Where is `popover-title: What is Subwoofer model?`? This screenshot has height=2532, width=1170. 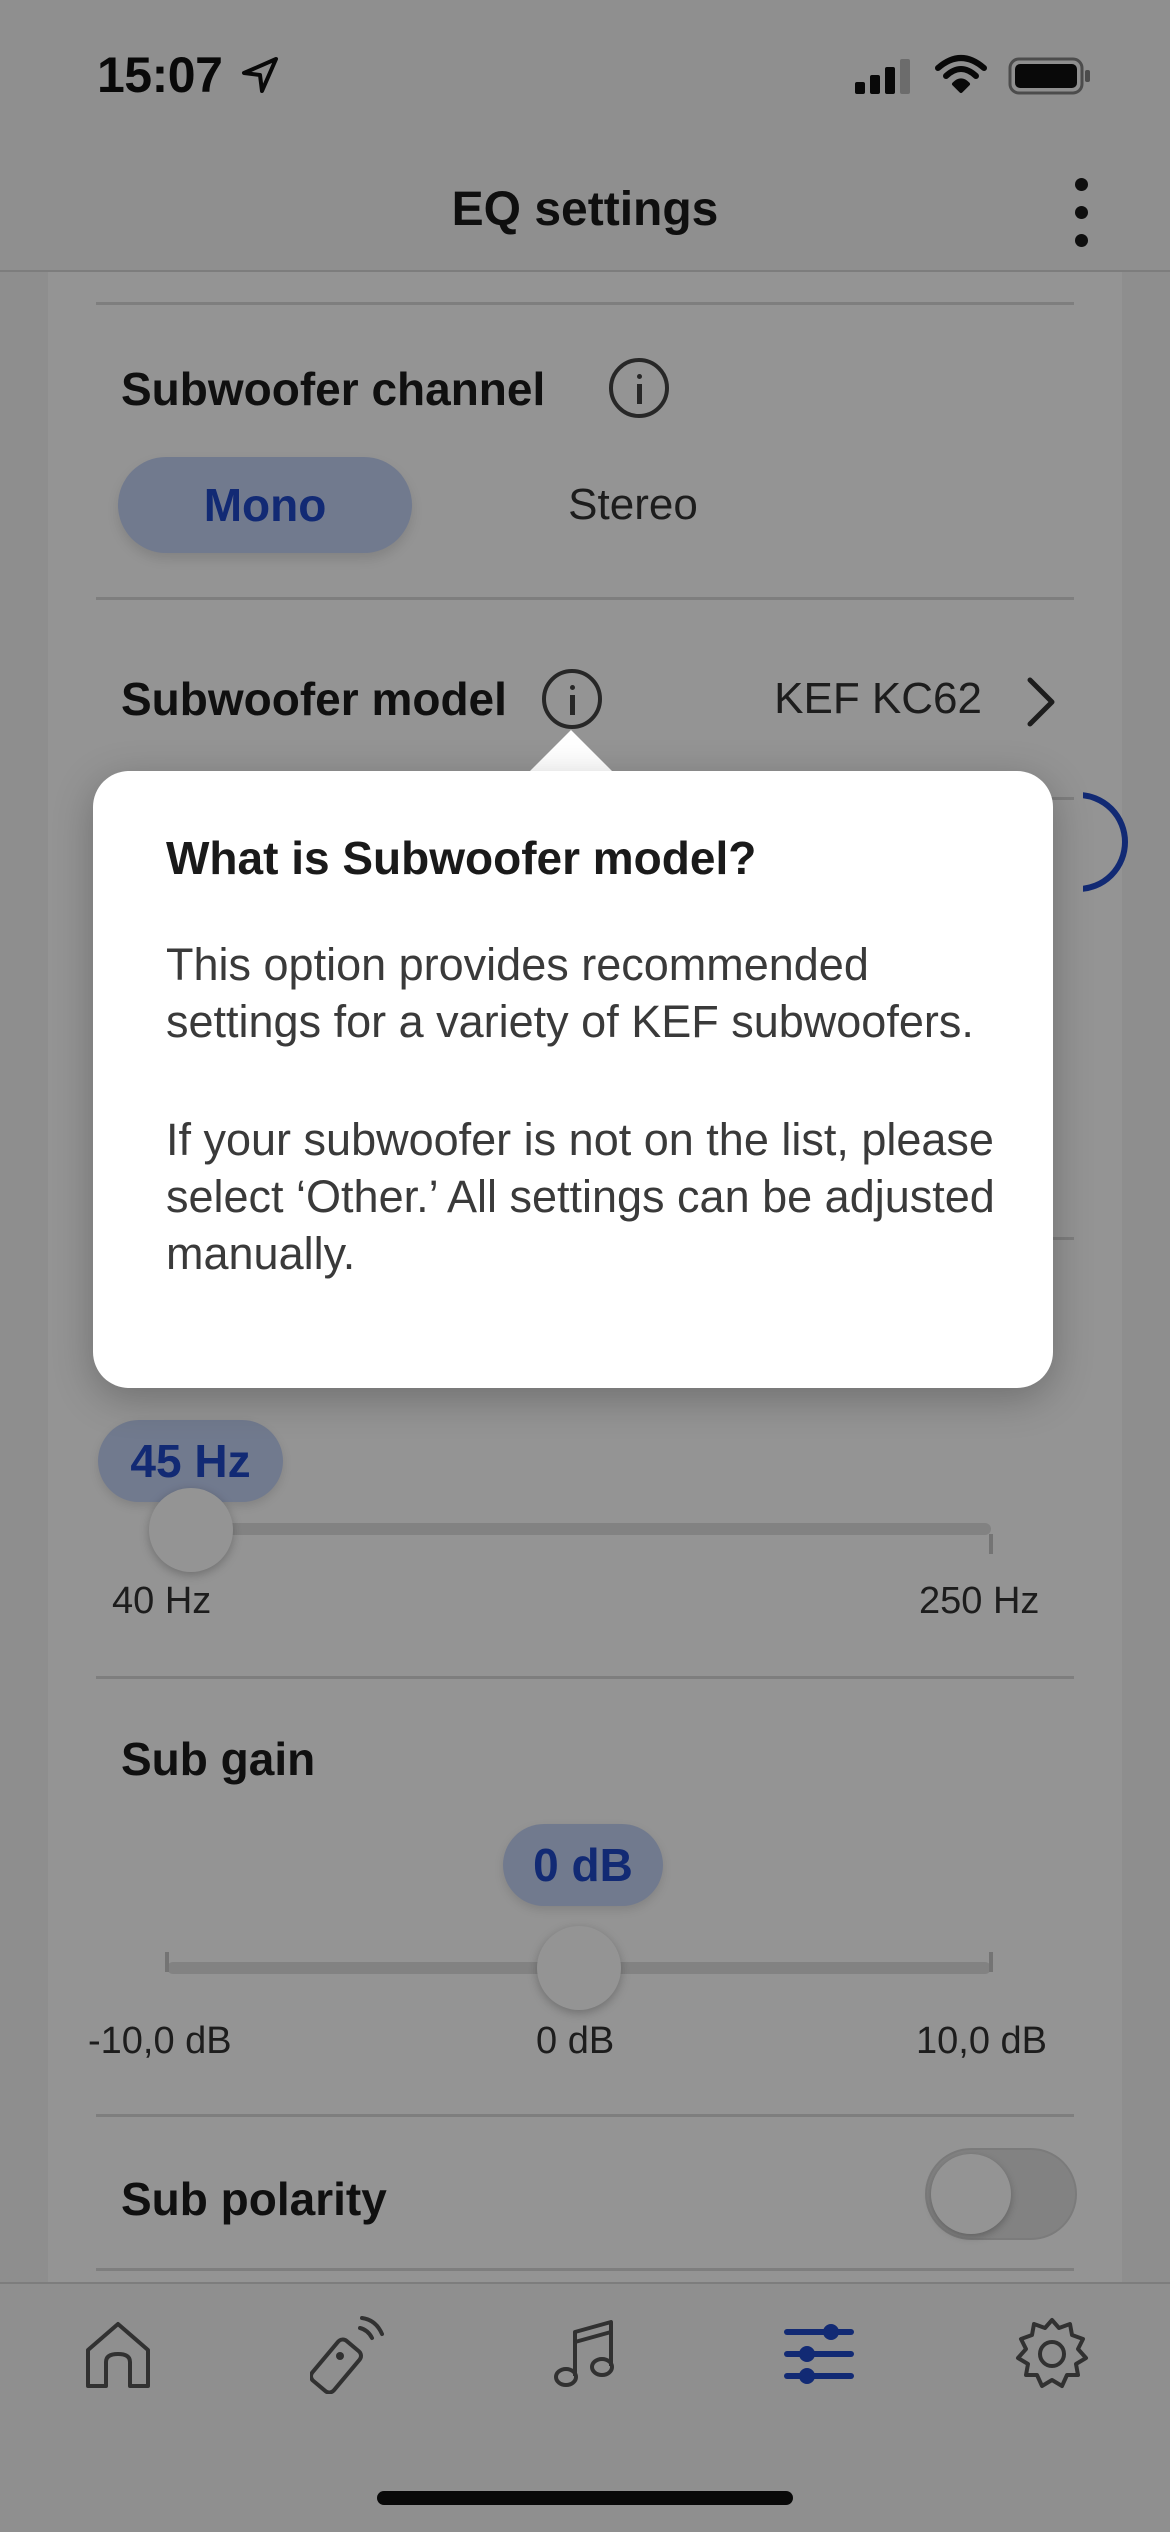
popover-title: What is Subwoofer model? is located at coordinates (461, 858).